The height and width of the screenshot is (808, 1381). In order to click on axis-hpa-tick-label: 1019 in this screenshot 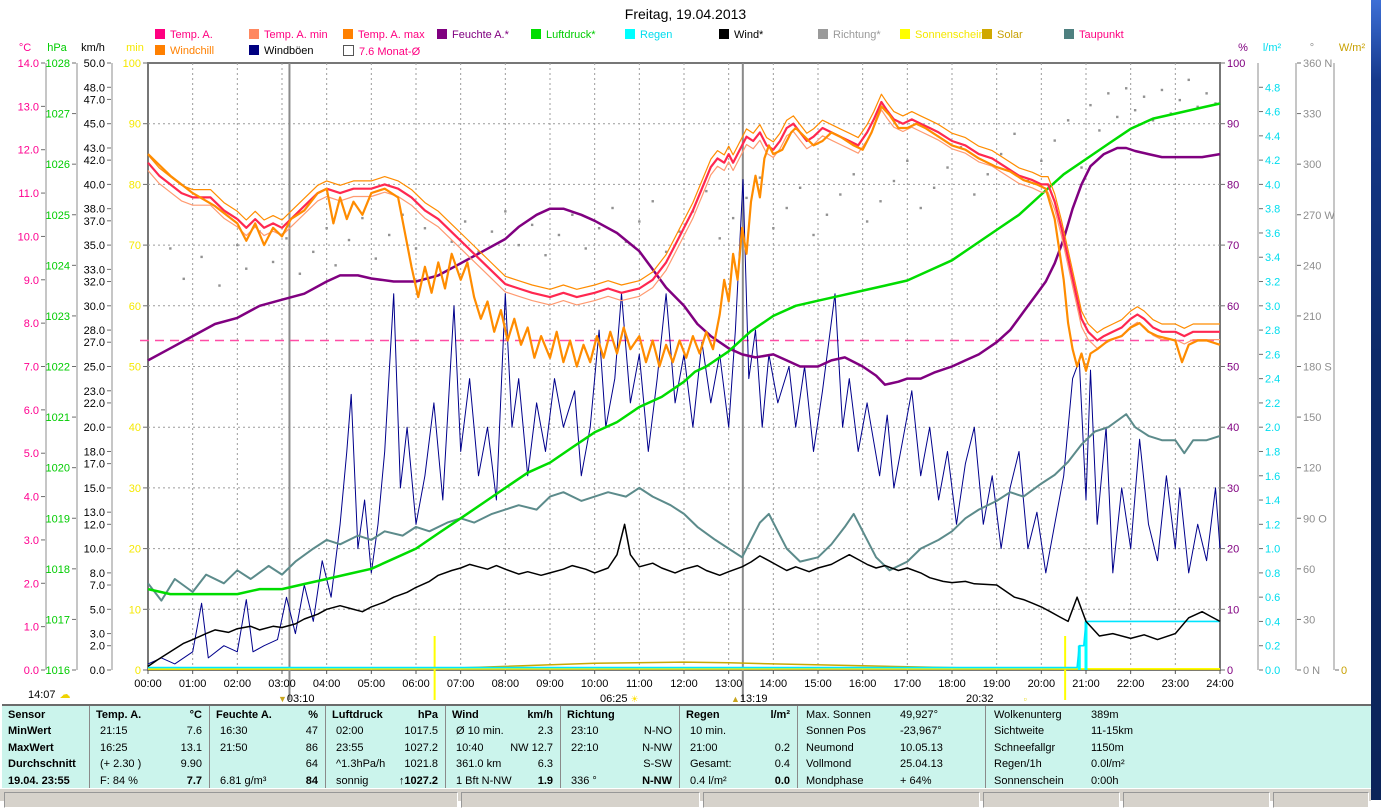, I will do `click(58, 519)`.